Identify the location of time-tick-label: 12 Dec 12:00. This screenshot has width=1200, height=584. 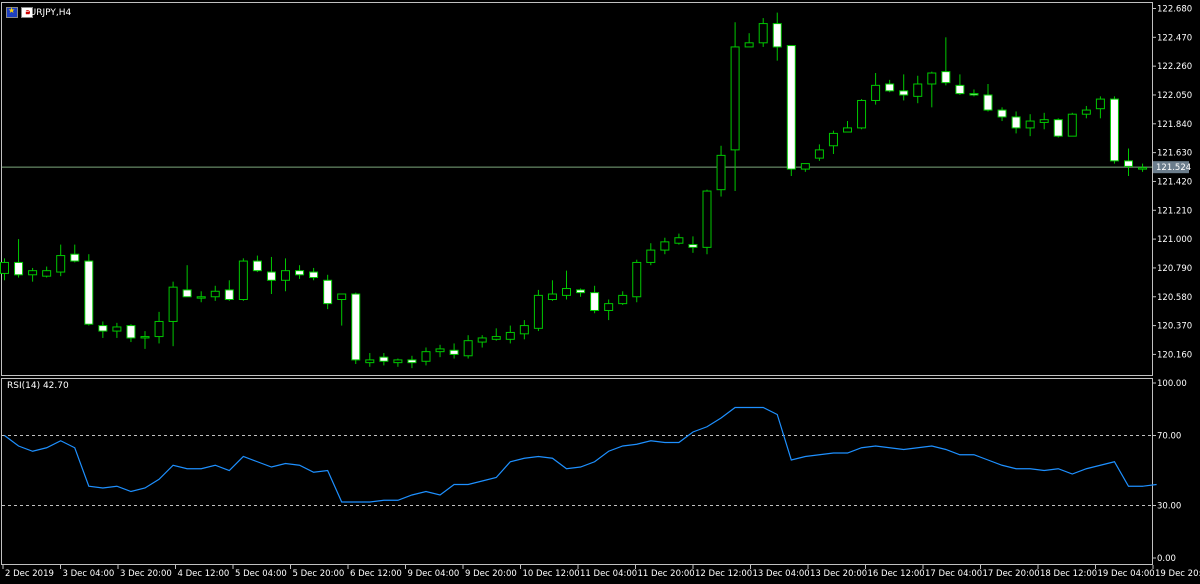
(723, 574).